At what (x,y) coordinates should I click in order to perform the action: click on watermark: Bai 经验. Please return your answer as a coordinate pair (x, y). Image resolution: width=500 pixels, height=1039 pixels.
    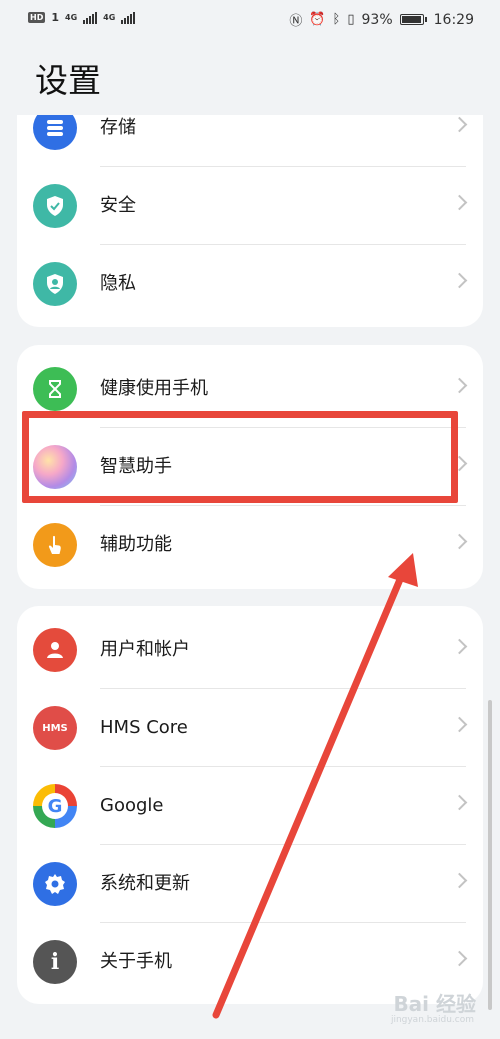
    Looking at the image, I should click on (434, 1004).